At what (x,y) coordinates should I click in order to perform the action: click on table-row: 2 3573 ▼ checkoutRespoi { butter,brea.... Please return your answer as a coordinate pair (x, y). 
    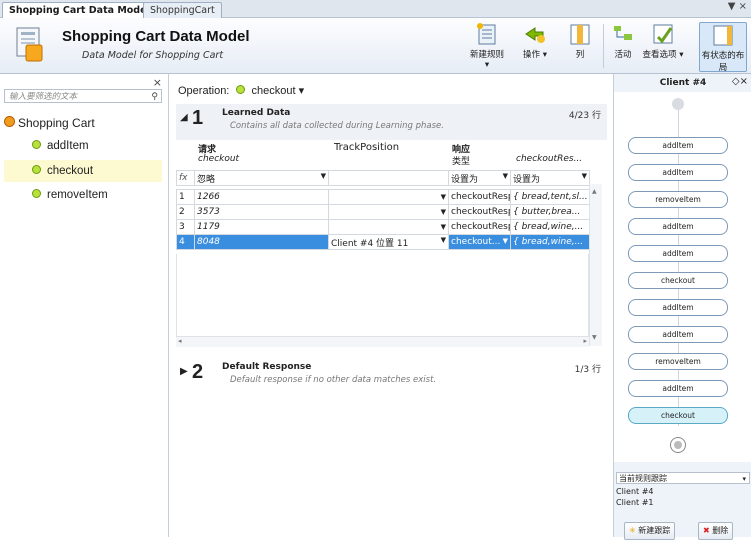
    Looking at the image, I should click on (383, 212).